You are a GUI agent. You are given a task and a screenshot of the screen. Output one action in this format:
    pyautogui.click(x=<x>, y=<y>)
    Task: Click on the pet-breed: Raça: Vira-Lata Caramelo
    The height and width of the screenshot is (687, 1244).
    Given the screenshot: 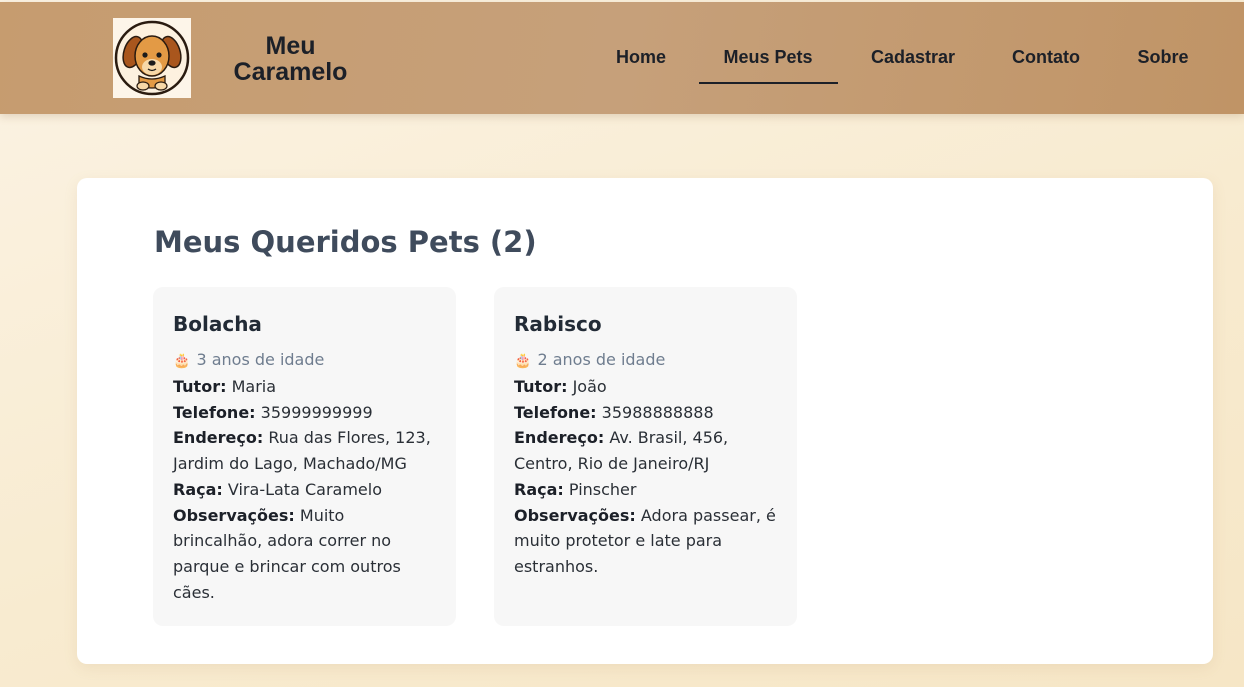 What is the action you would take?
    pyautogui.click(x=304, y=490)
    